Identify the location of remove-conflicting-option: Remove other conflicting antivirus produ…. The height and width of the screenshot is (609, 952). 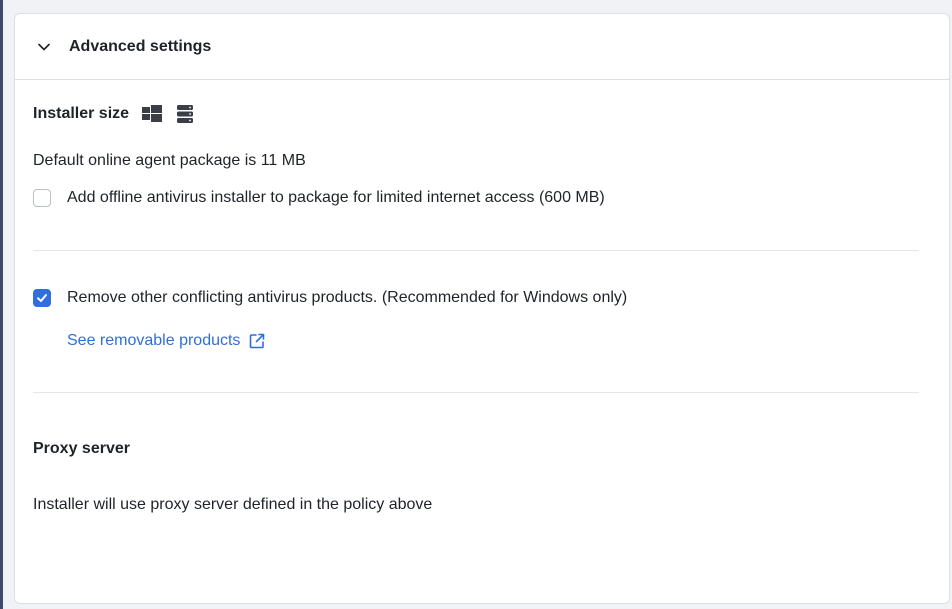
(476, 298).